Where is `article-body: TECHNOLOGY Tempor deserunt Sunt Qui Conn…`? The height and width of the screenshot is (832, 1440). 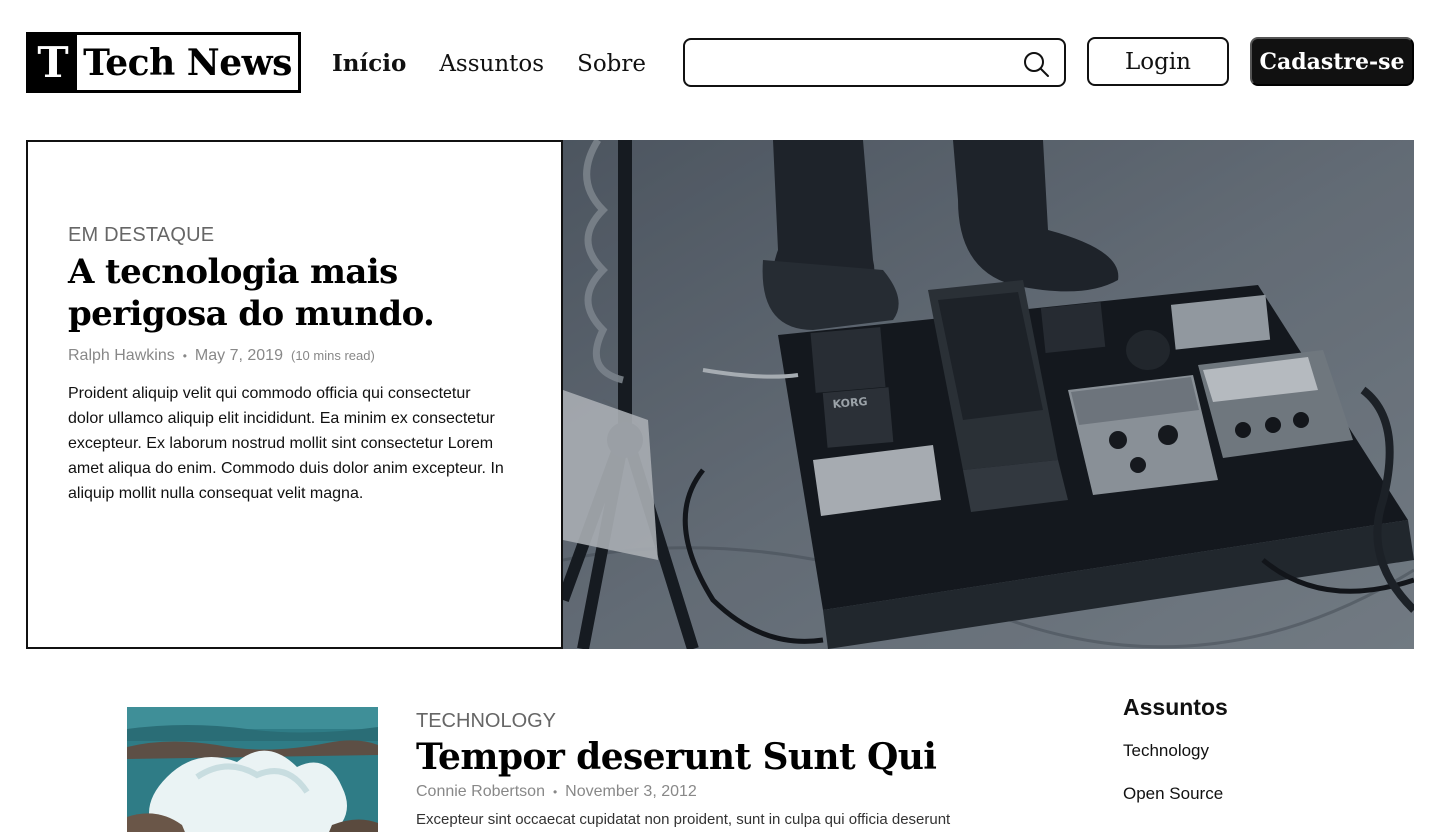 article-body: TECHNOLOGY Tempor deserunt Sunt Qui Conn… is located at coordinates (716, 769).